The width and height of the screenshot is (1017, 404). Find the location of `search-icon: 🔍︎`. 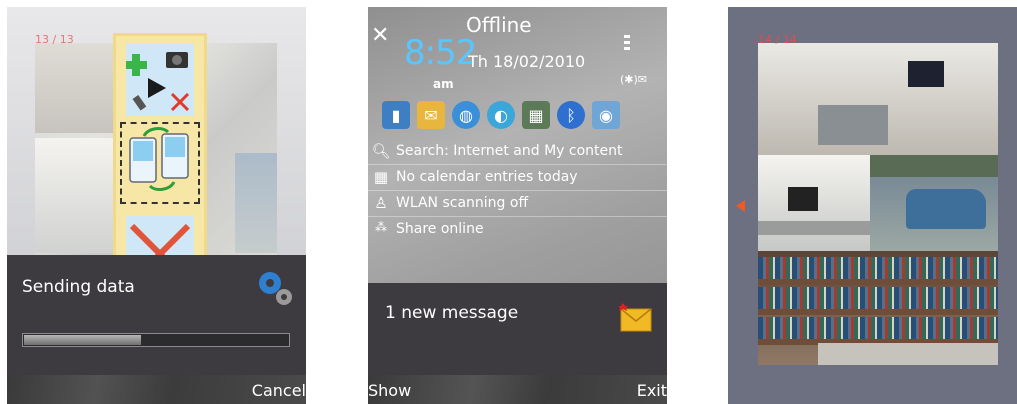

search-icon: 🔍︎ is located at coordinates (381, 151).